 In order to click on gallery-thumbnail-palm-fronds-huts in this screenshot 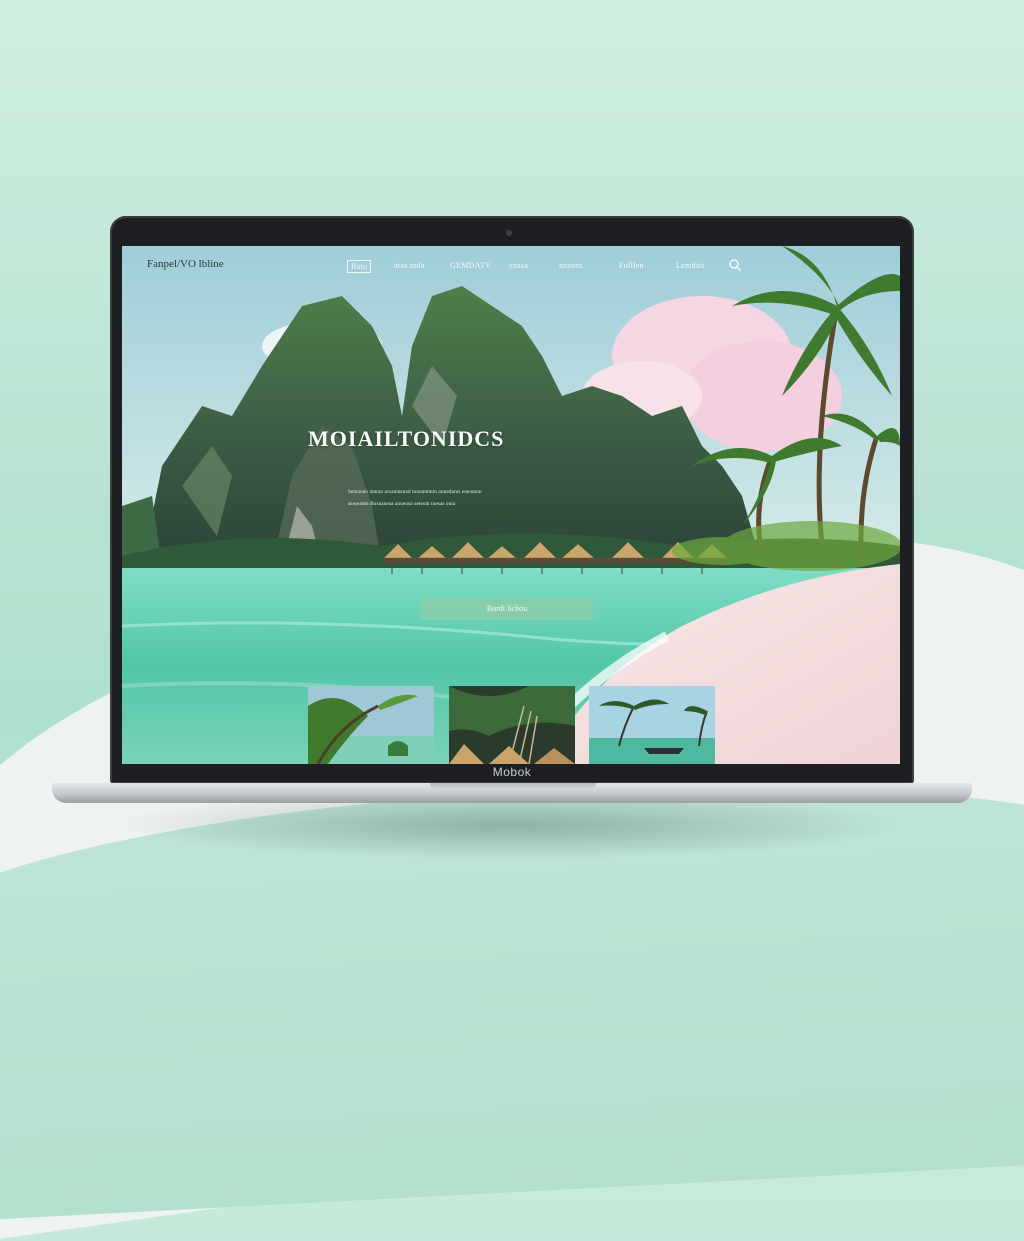, I will do `click(512, 725)`.